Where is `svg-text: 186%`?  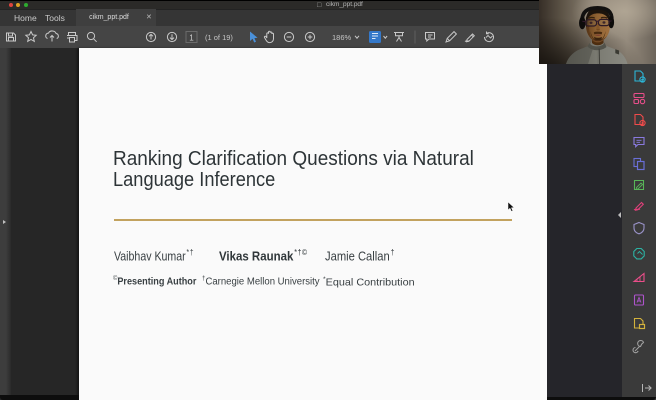
svg-text: 186% is located at coordinates (342, 37).